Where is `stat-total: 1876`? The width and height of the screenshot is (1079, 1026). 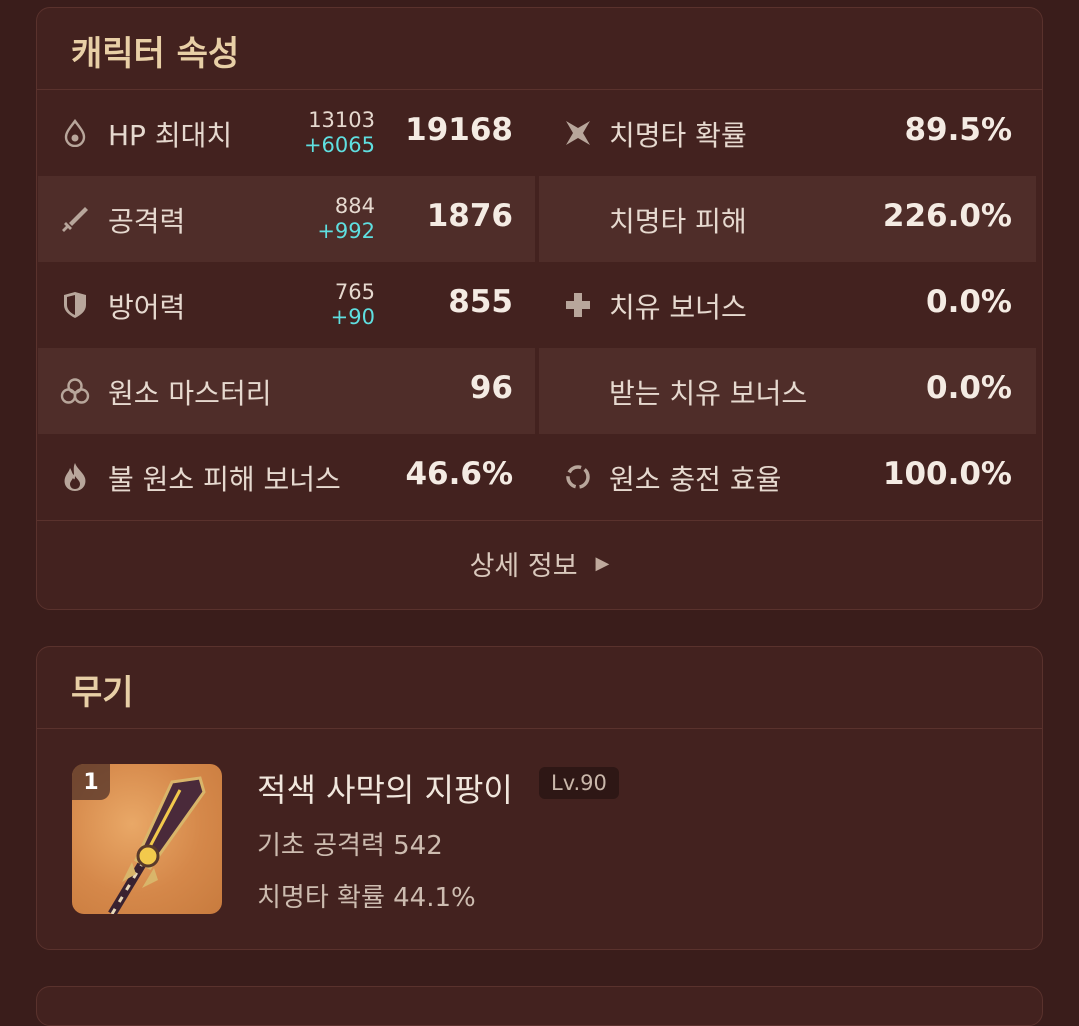 stat-total: 1876 is located at coordinates (469, 216).